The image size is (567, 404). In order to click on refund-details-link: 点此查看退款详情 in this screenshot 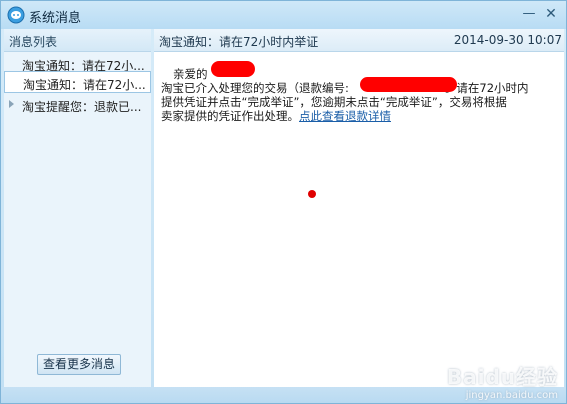, I will do `click(345, 116)`.